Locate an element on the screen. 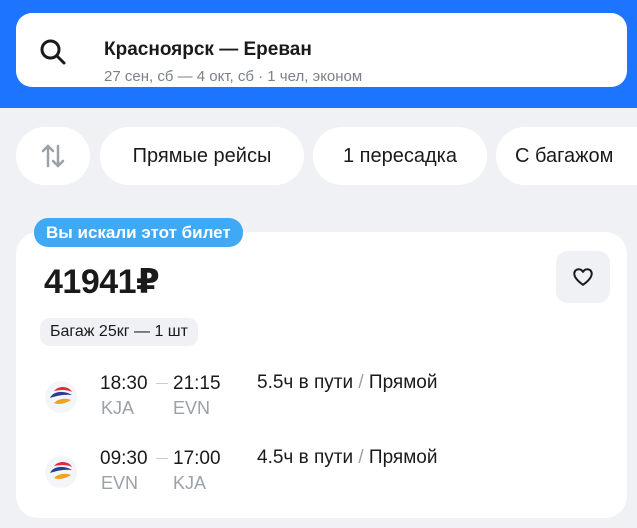 The height and width of the screenshot is (528, 637). heart-icon is located at coordinates (583, 277).